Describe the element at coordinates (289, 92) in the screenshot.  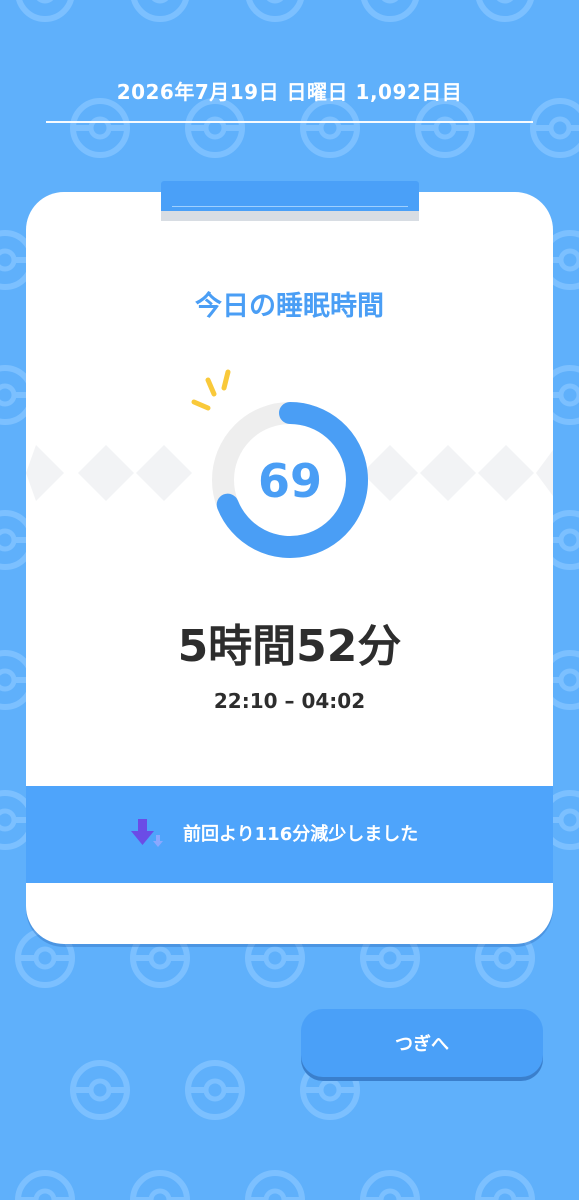
I see `date-header: 2026年7月19日 日曜日 1,092日目` at that location.